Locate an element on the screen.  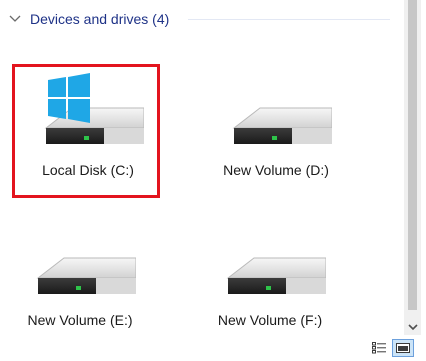
large-icons-view-icon is located at coordinates (403, 348).